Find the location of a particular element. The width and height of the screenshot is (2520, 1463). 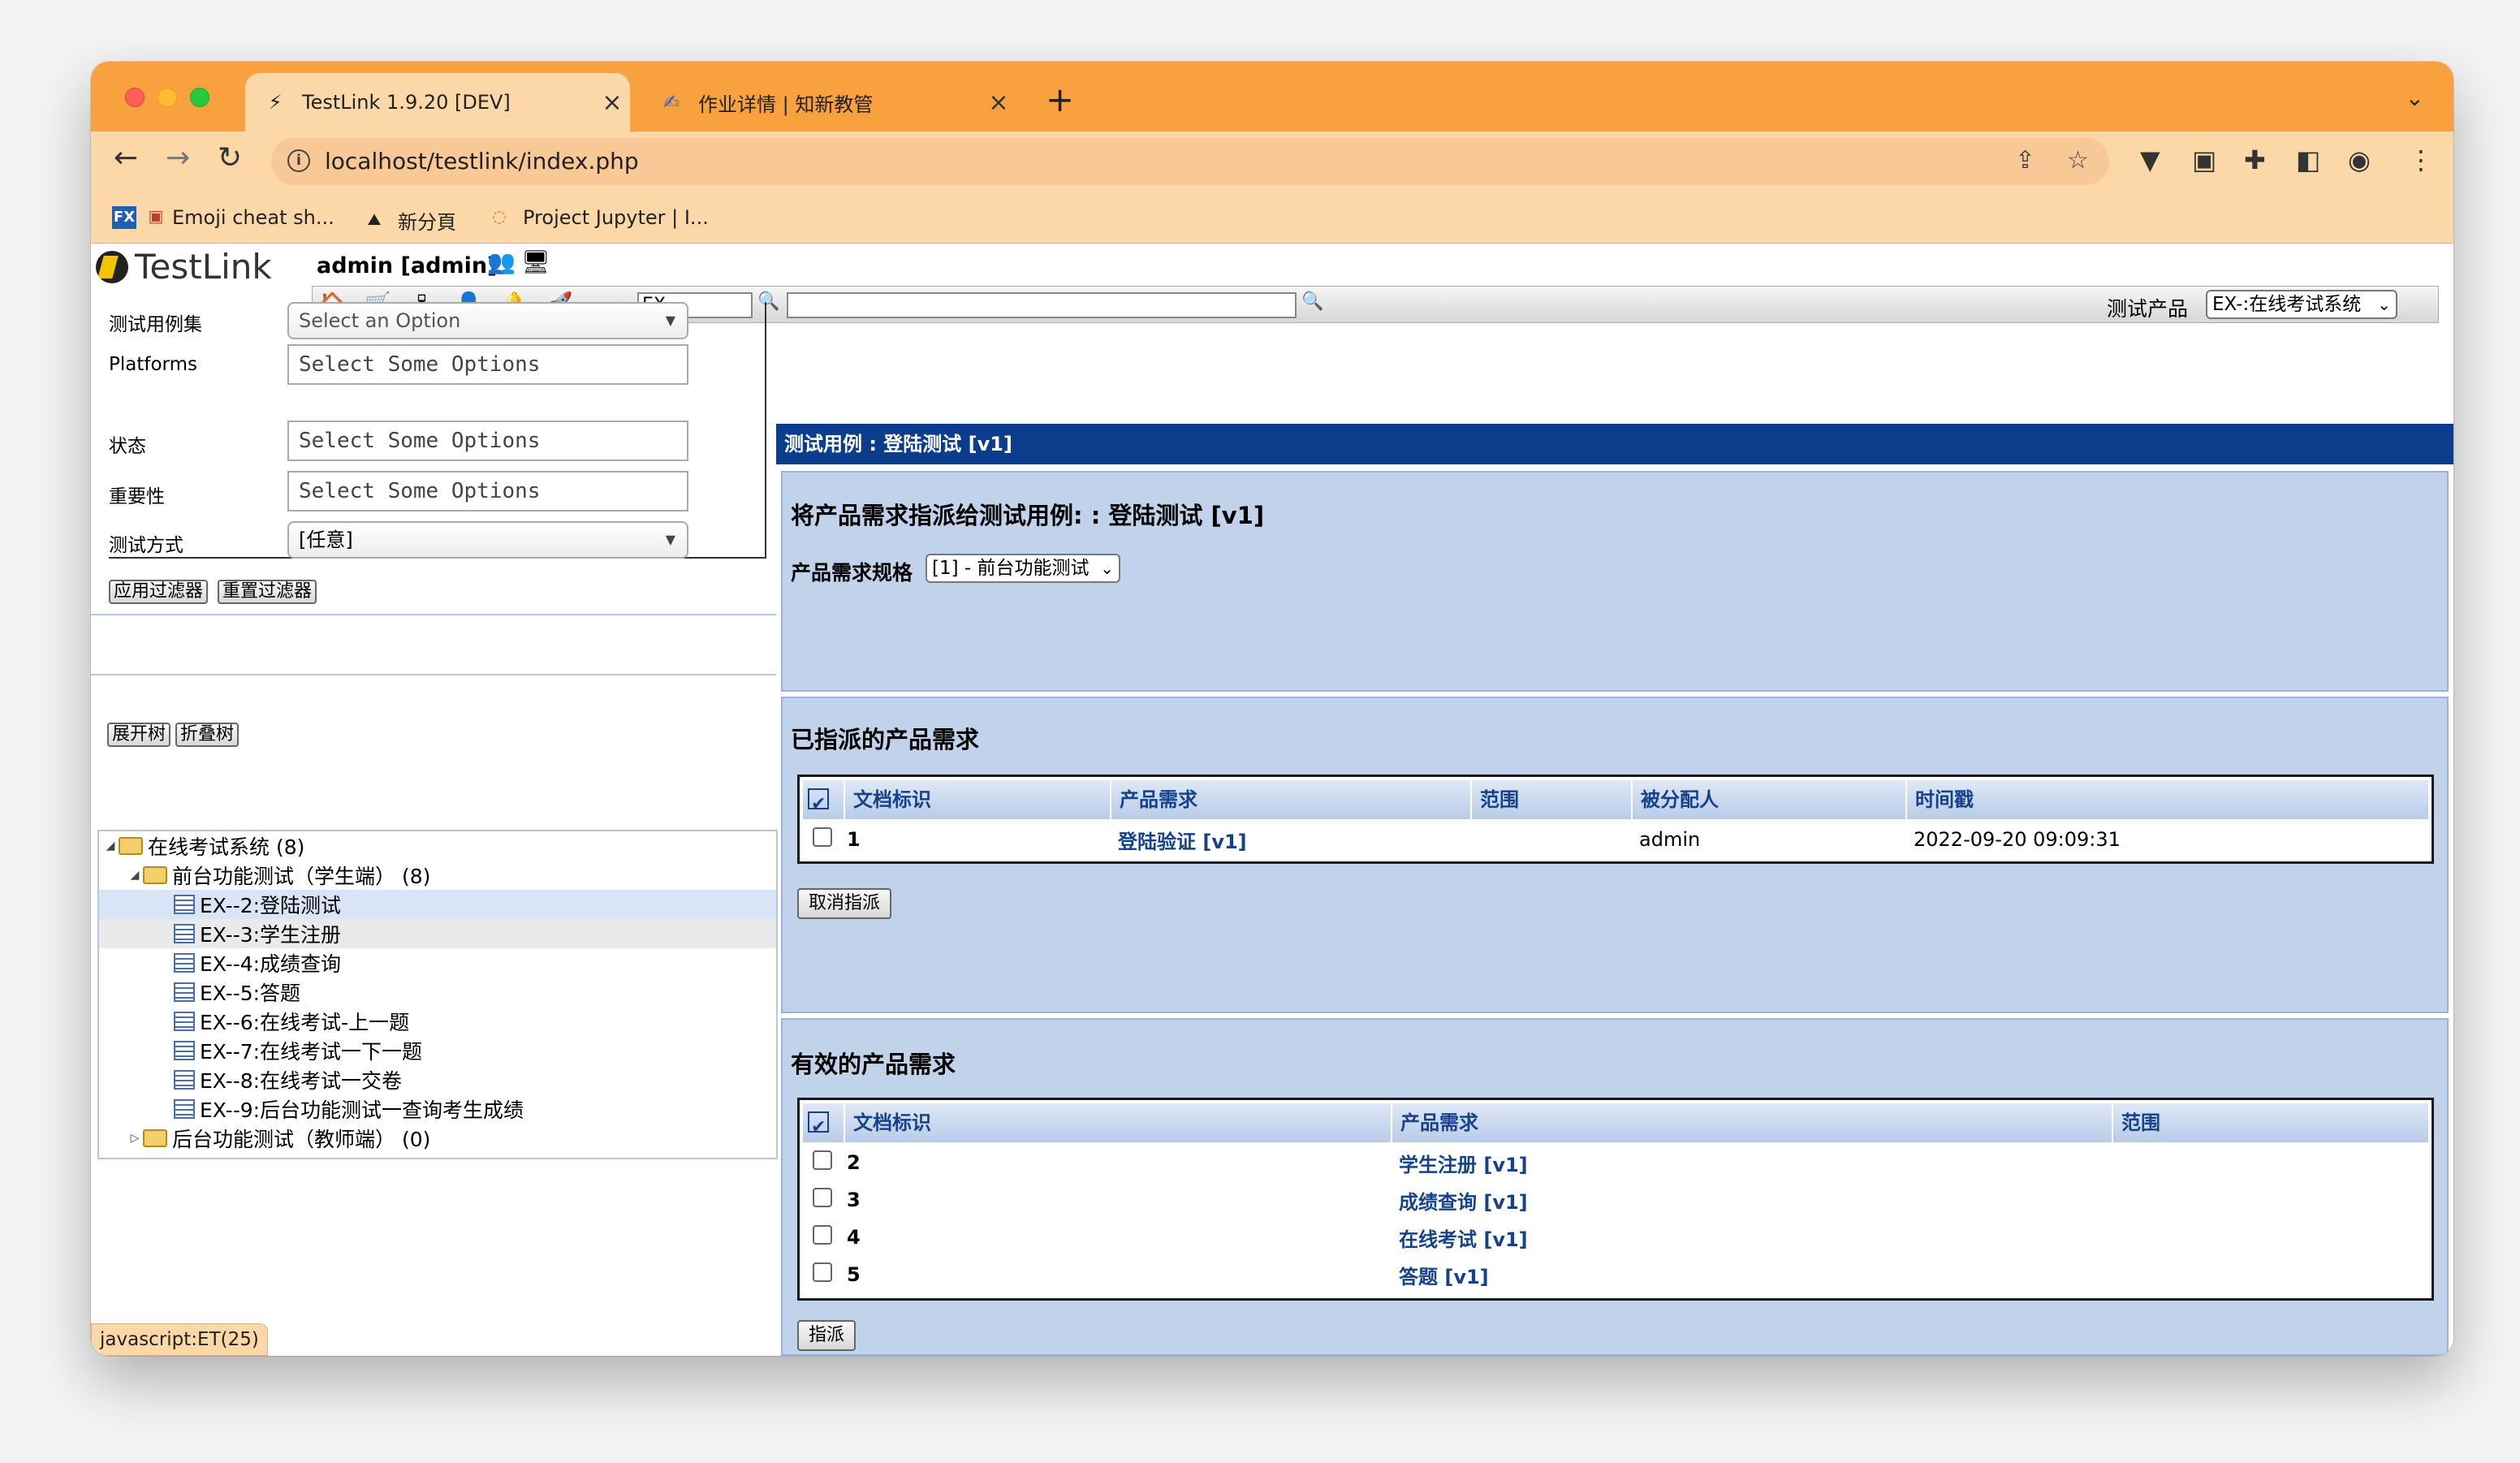

caret-down-icon: ▼ is located at coordinates (670, 540).